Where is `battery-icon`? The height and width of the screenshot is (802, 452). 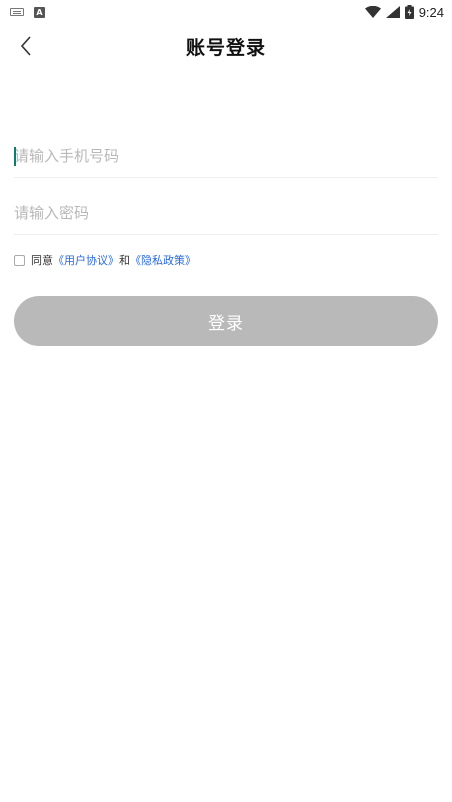
battery-icon is located at coordinates (409, 12).